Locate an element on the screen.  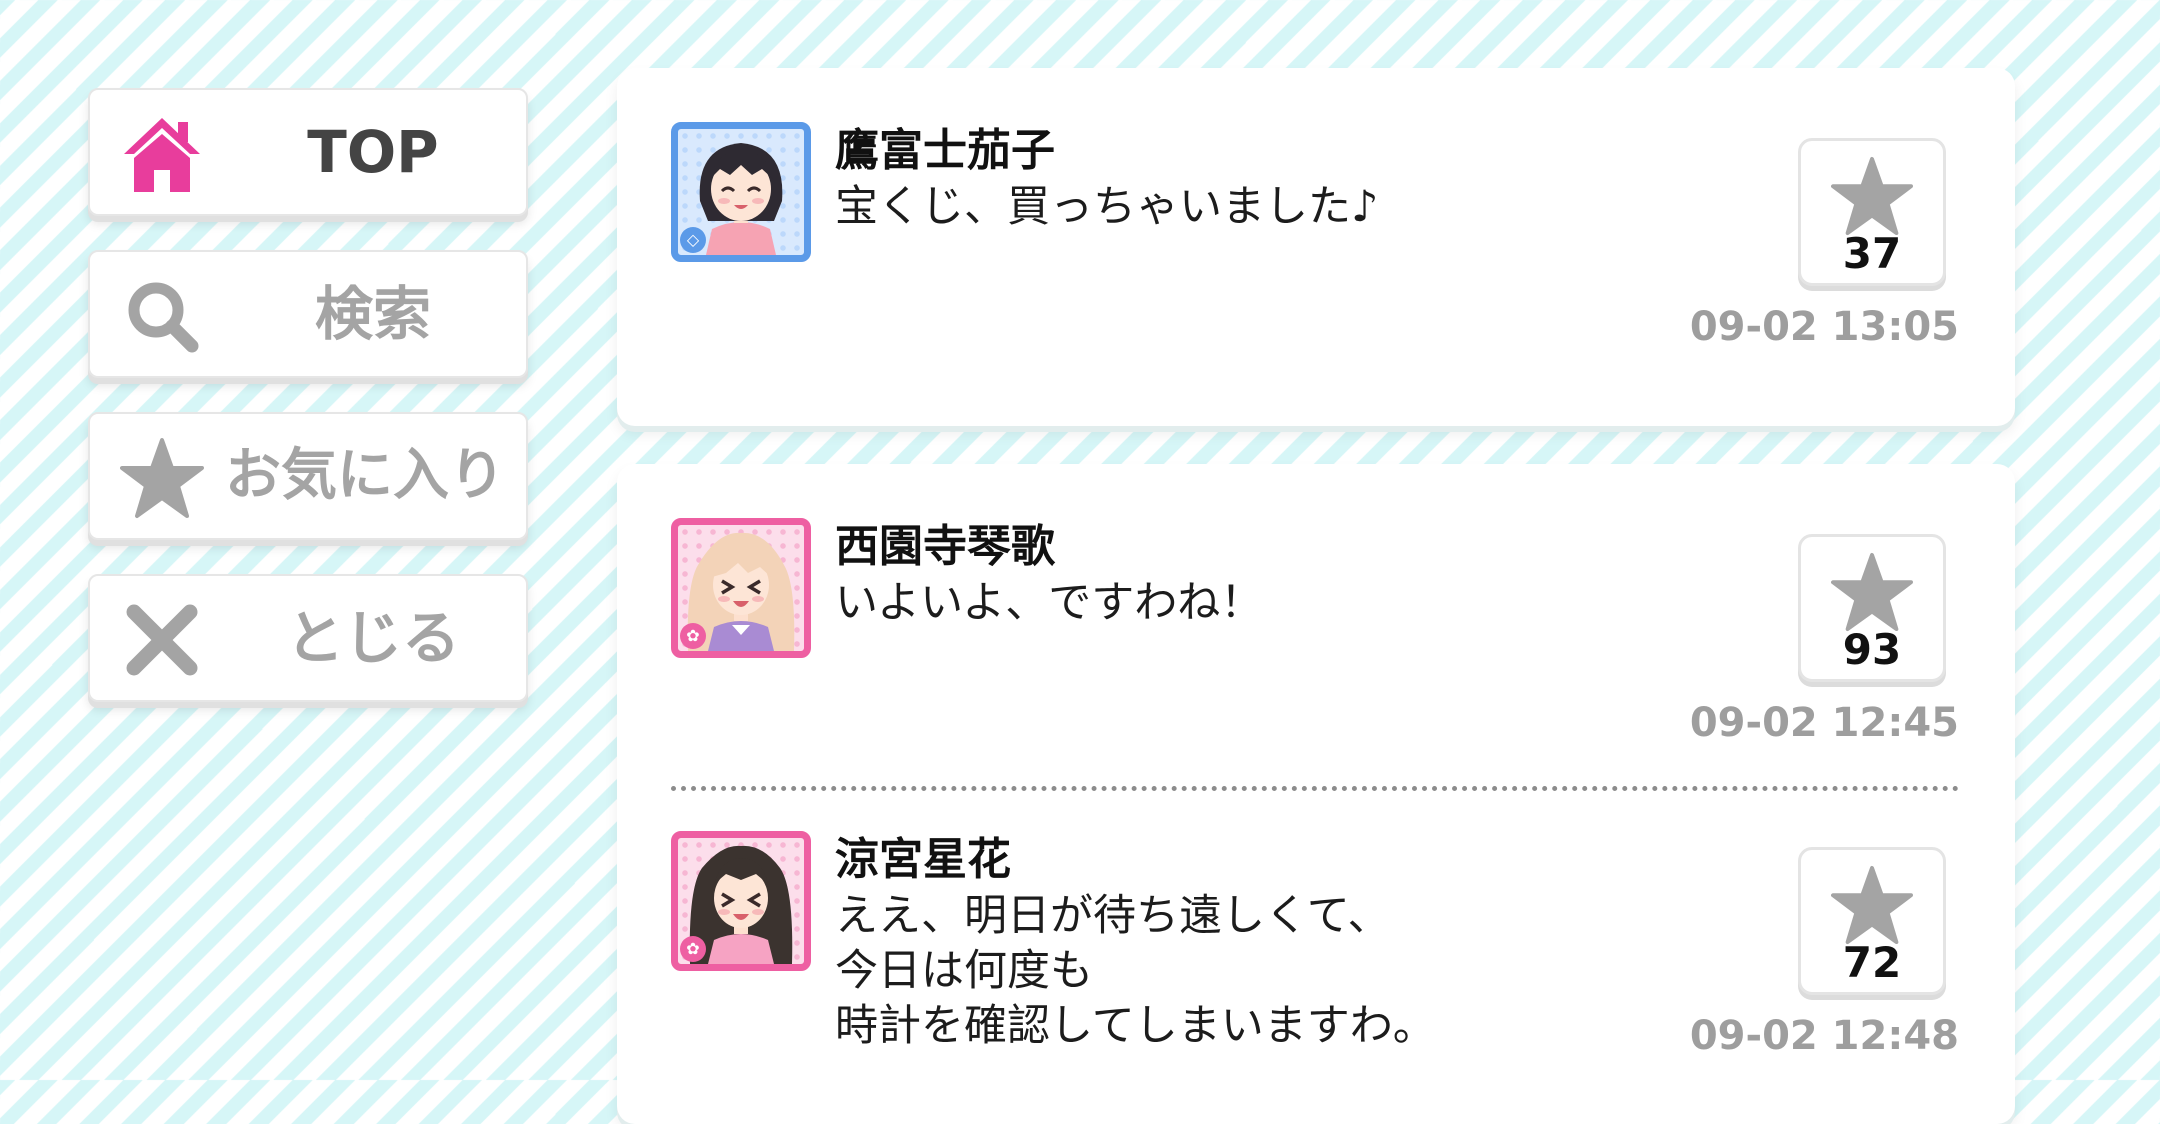
menu-favorites-button: お気に入り is located at coordinates (308, 476).